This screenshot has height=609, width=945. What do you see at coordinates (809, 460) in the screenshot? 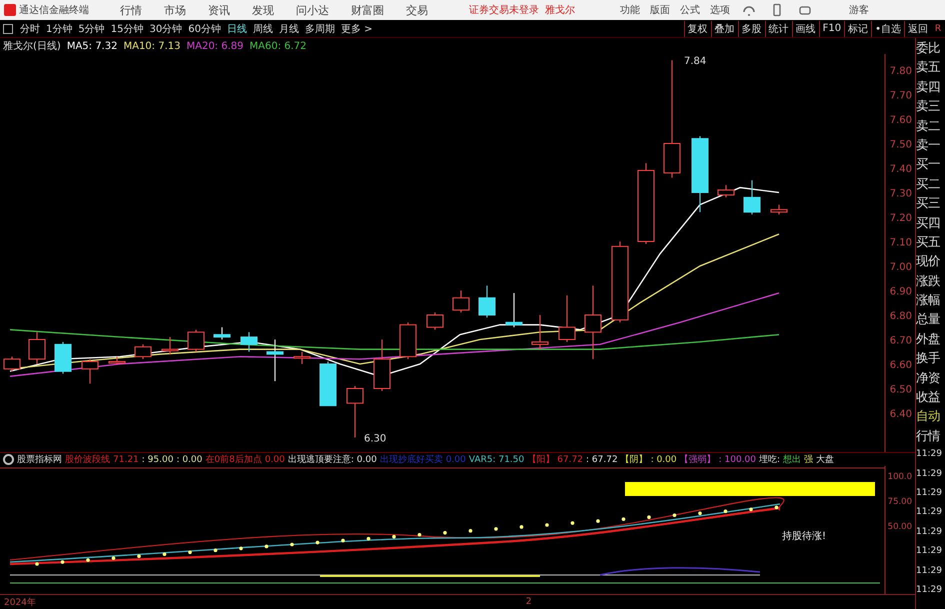
I see `indicator-value: 强` at bounding box center [809, 460].